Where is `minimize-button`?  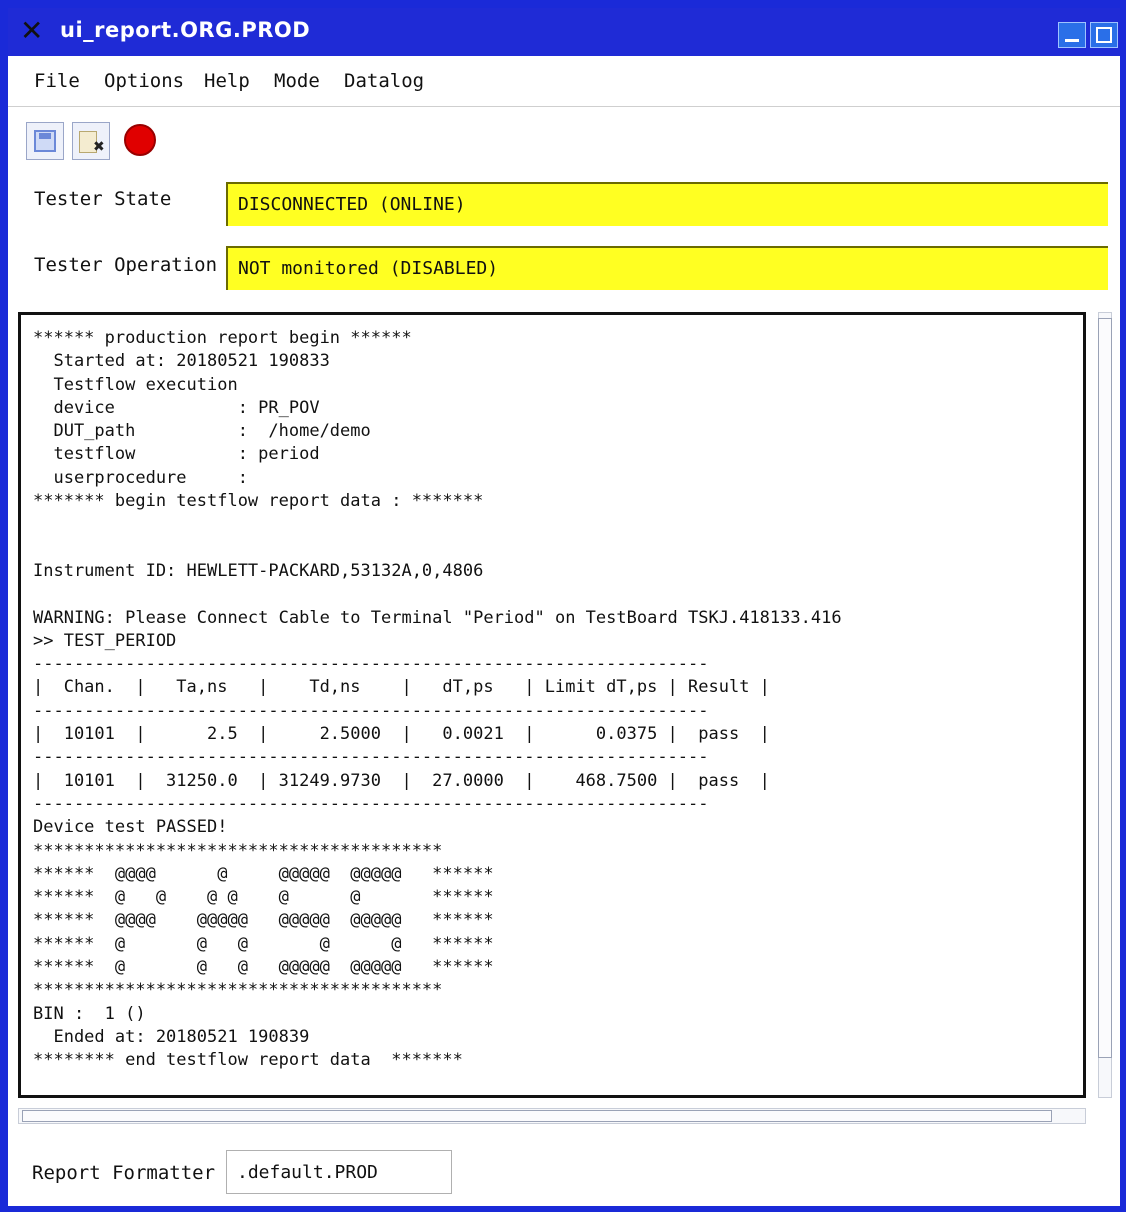
minimize-button is located at coordinates (1072, 35).